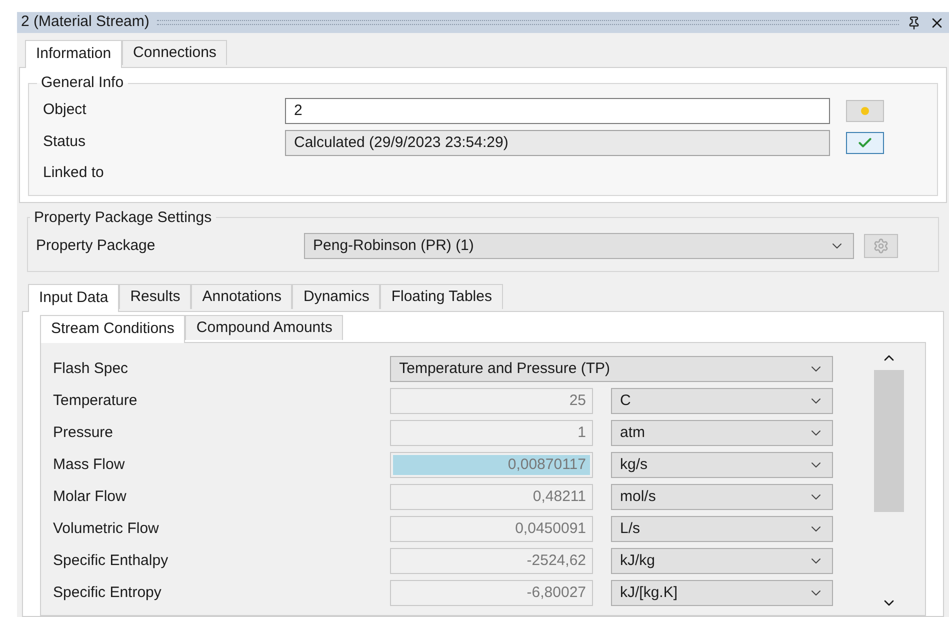 The height and width of the screenshot is (617, 949). Describe the element at coordinates (123, 218) in the screenshot. I see `group-title: Property Package Settings` at that location.